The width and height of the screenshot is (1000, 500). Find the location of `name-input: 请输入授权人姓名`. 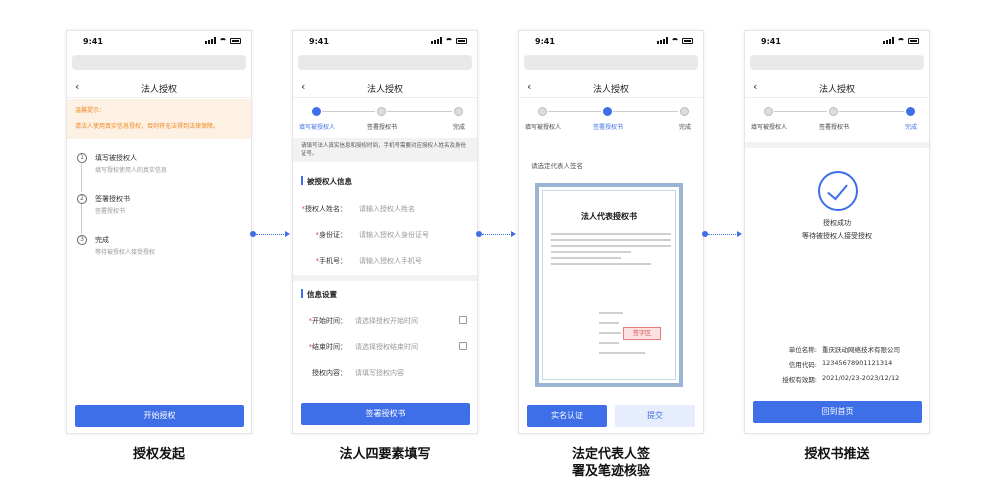

name-input: 请输入授权人姓名 is located at coordinates (387, 209).